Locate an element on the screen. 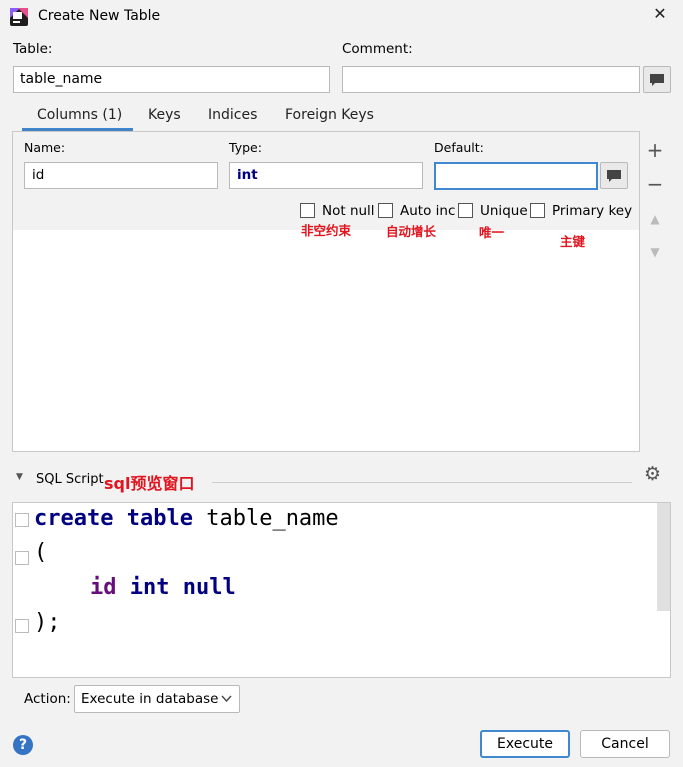 Image resolution: width=683 pixels, height=767 pixels. not-null-annotation: 非空约束 is located at coordinates (326, 230).